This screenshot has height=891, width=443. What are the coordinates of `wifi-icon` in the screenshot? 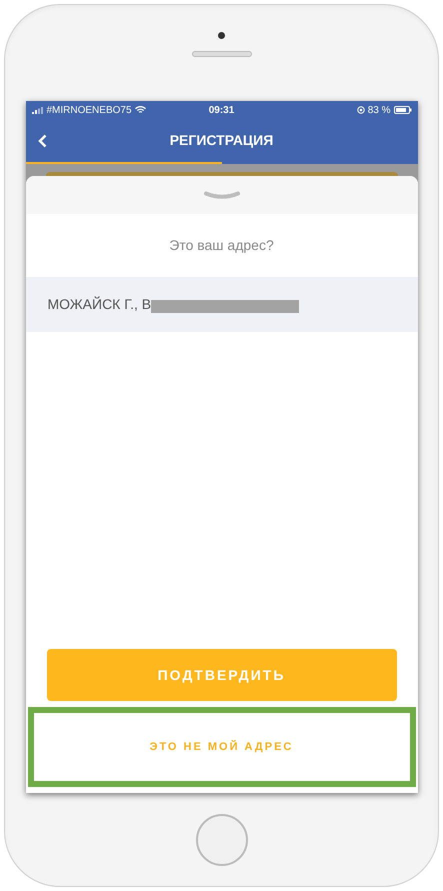 It's located at (140, 110).